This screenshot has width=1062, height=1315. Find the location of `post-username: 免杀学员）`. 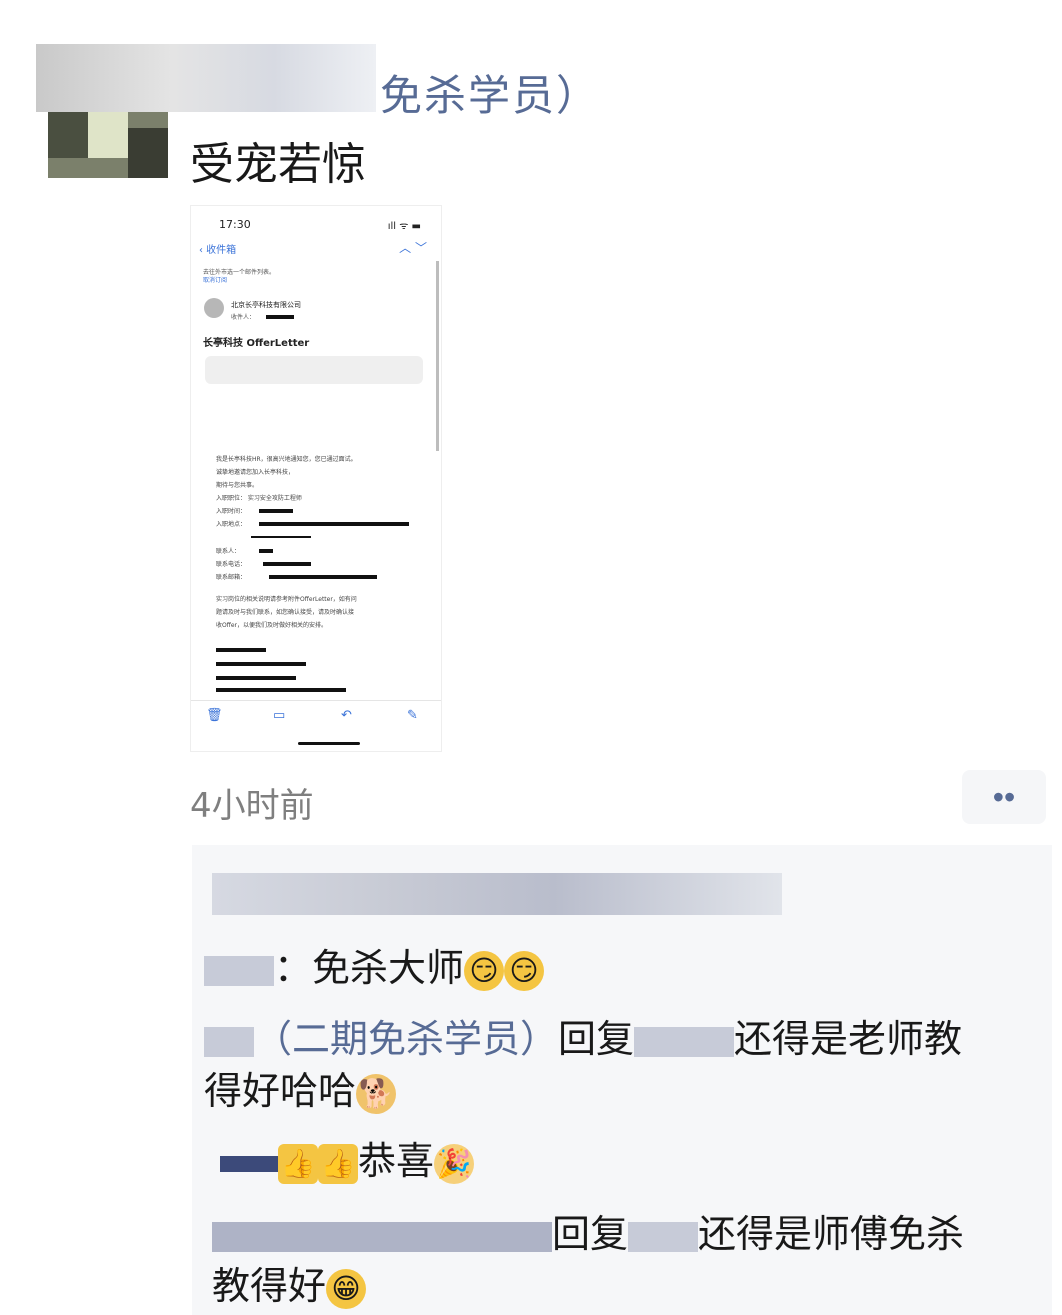

post-username: 免杀学员） is located at coordinates (490, 92).